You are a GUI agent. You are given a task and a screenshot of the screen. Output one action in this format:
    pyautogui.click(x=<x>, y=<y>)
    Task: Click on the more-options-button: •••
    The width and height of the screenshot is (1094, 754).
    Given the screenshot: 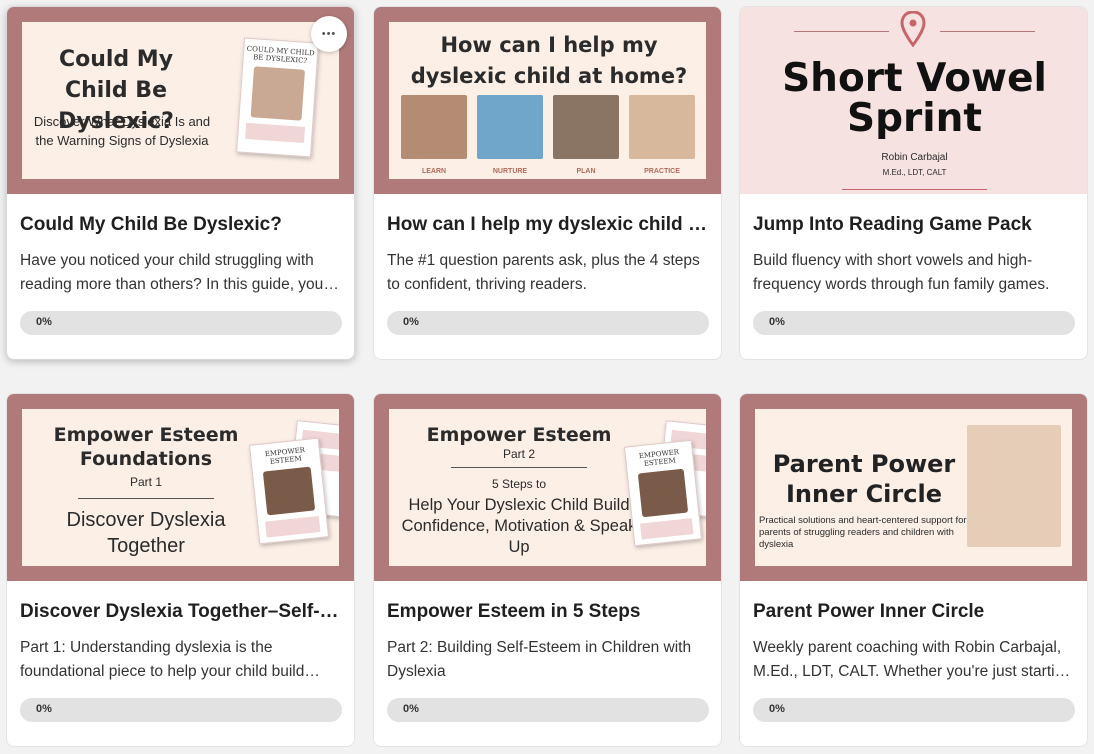 What is the action you would take?
    pyautogui.click(x=329, y=34)
    